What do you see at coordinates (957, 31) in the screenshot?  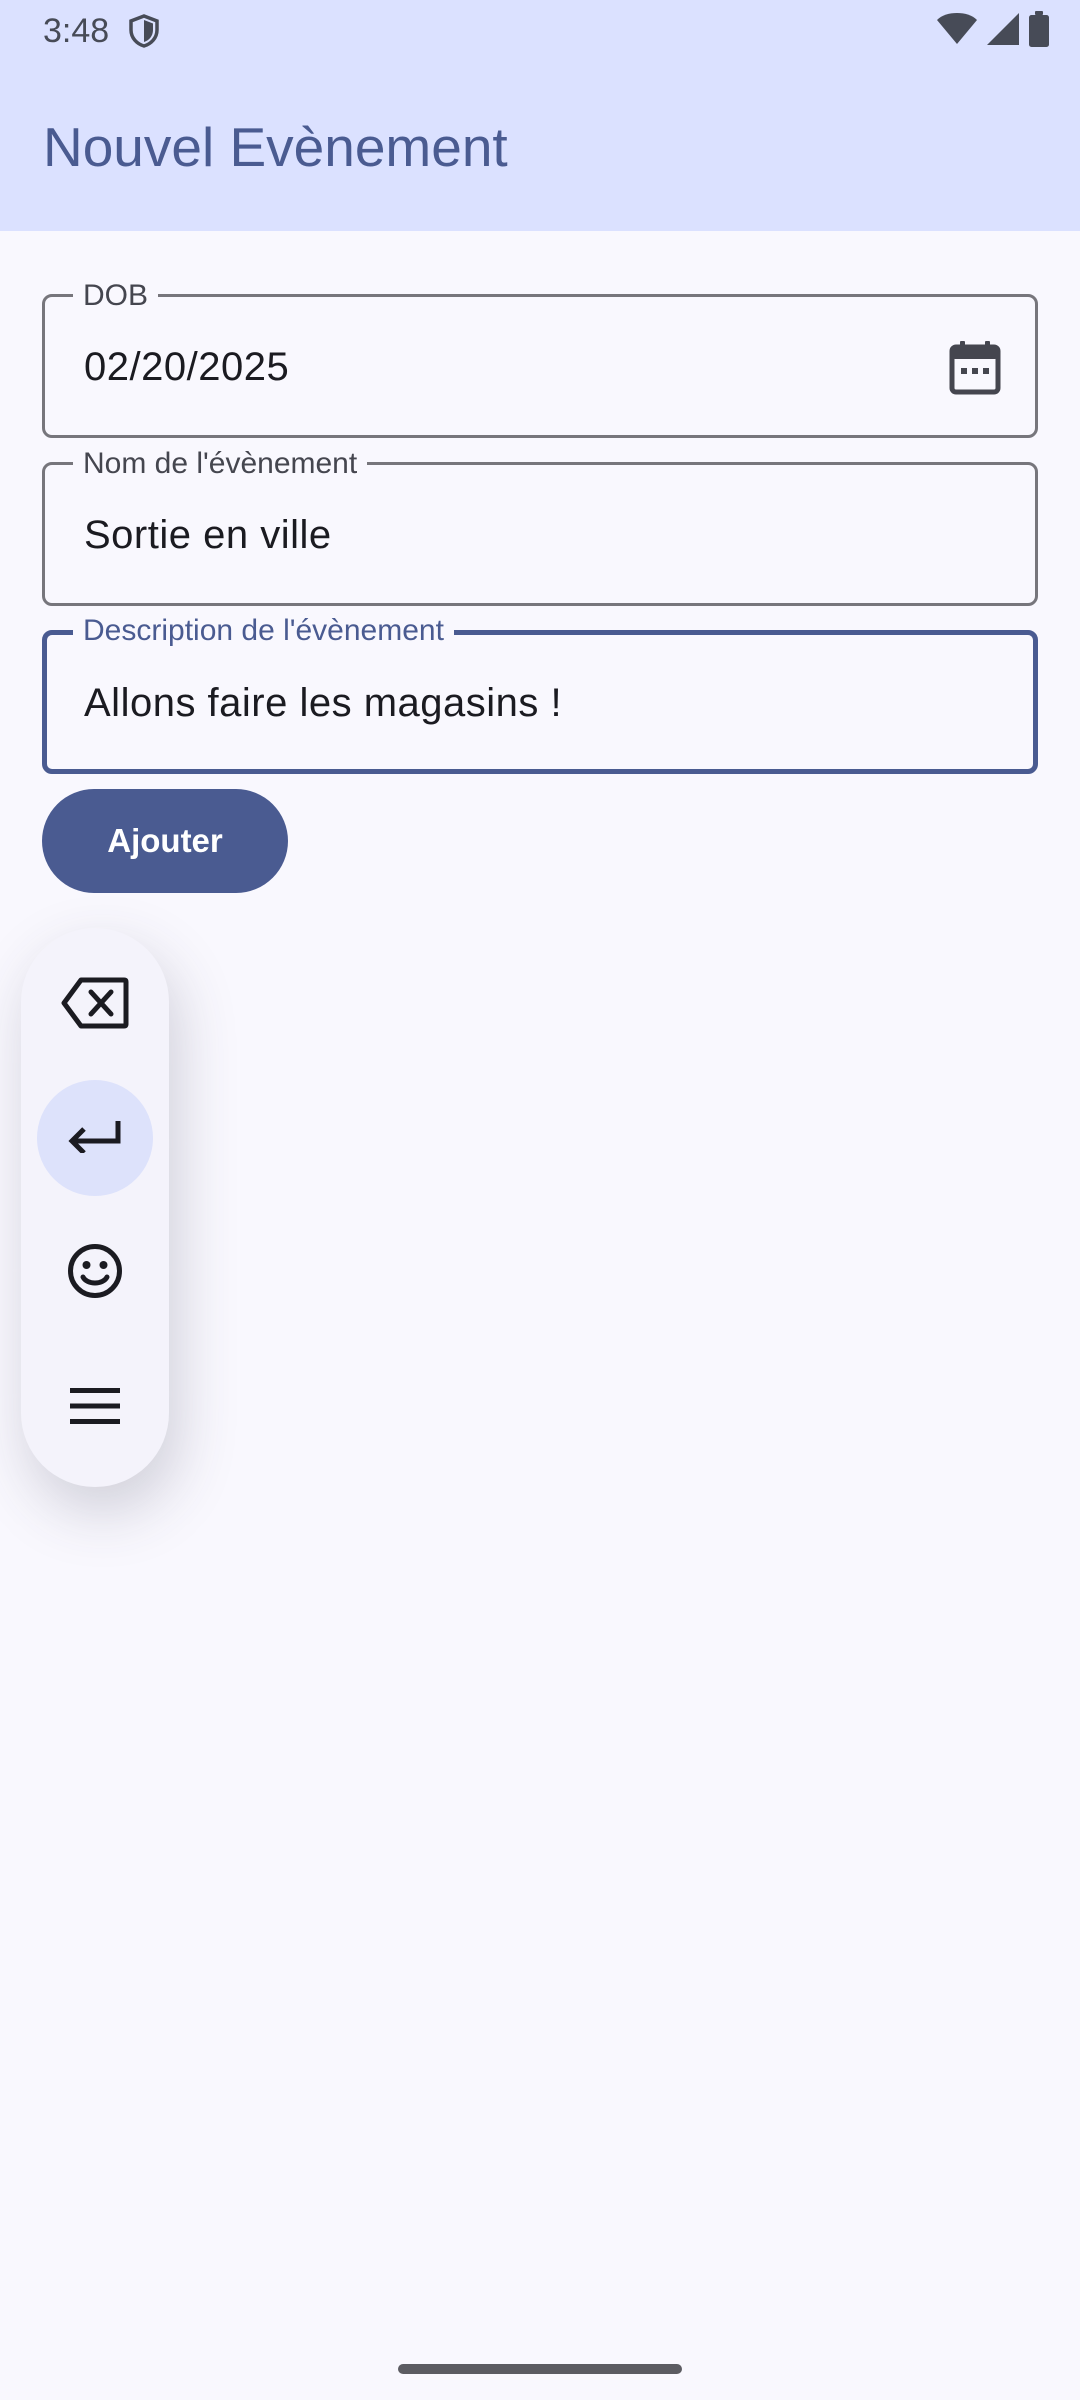 I see `wifi-icon` at bounding box center [957, 31].